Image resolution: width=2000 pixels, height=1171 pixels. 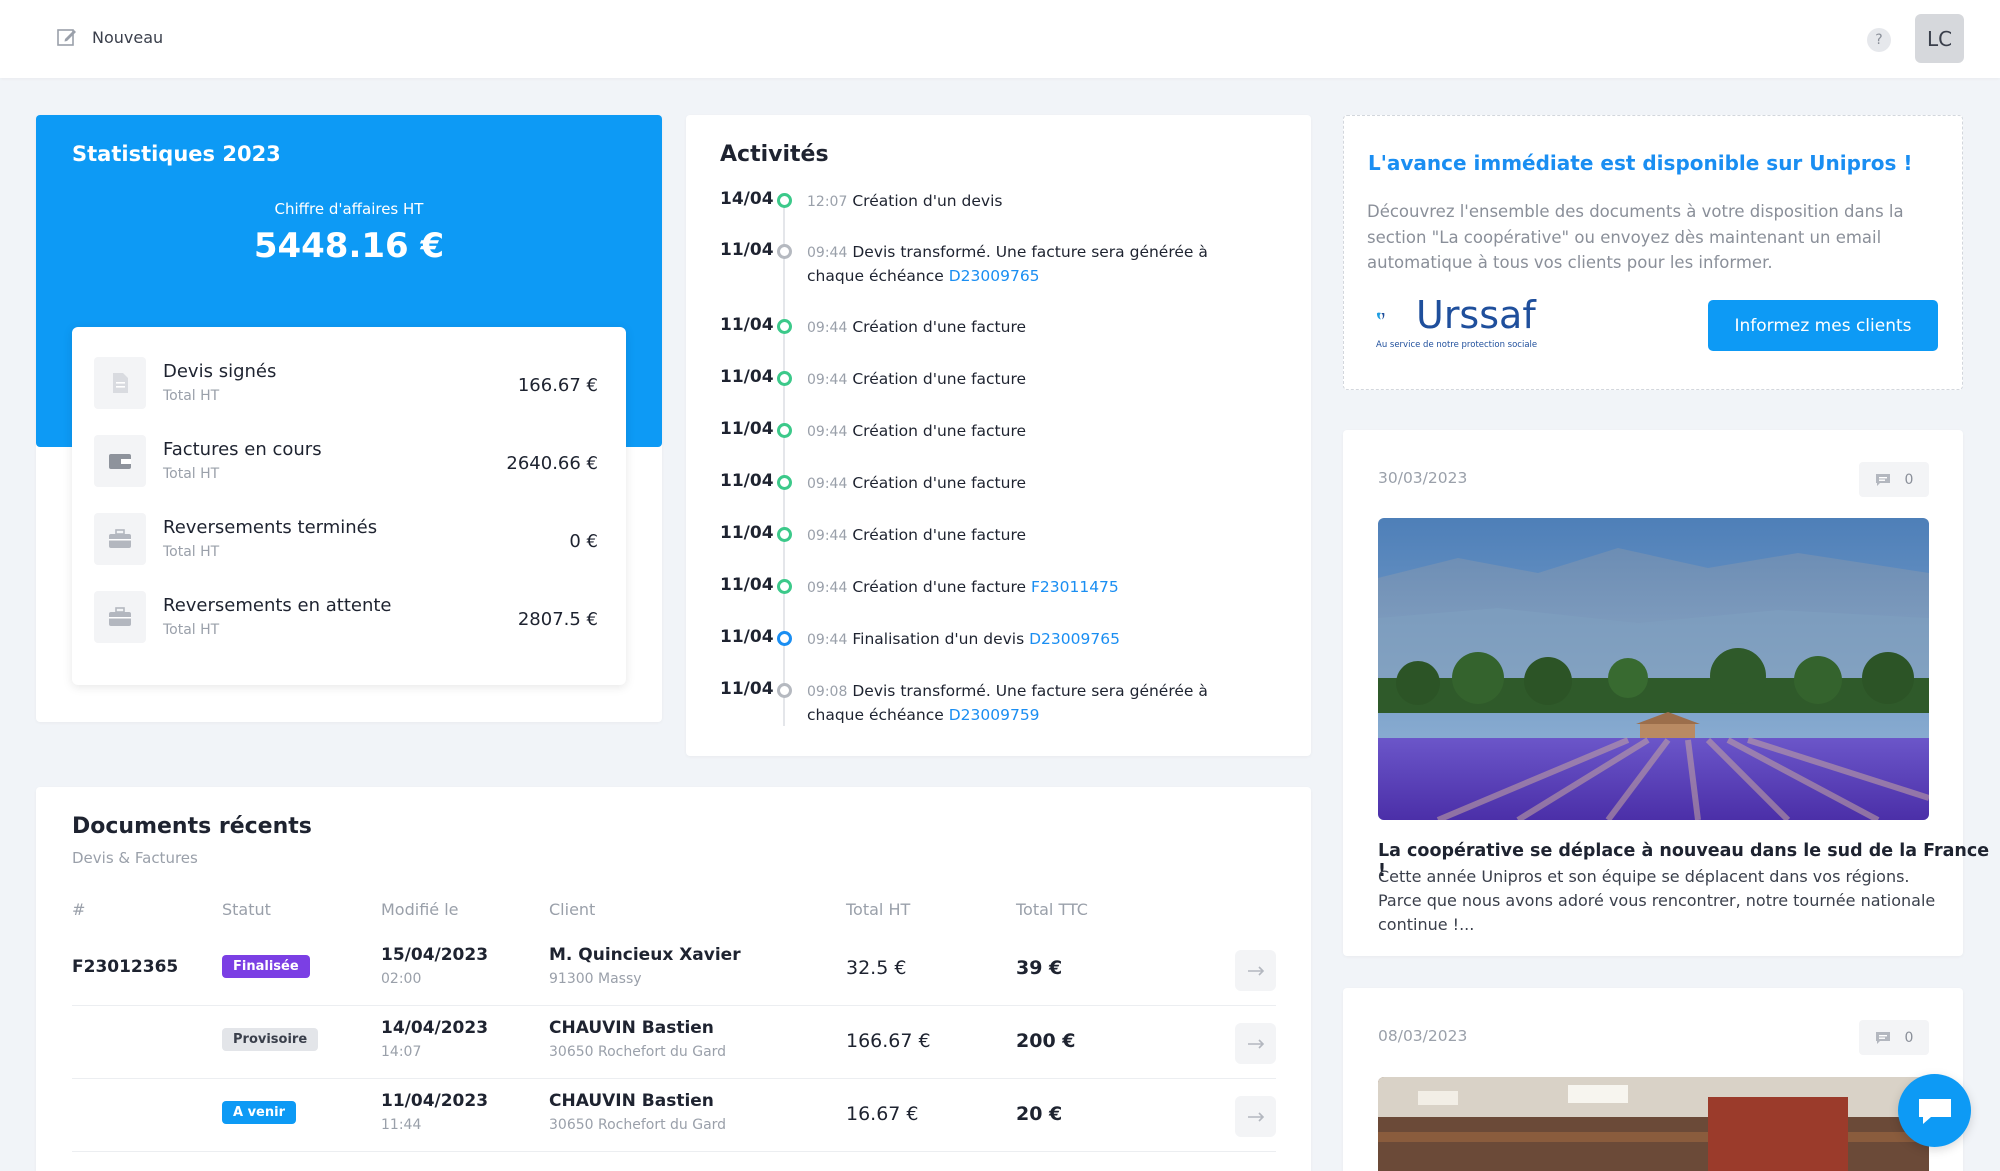 What do you see at coordinates (905, 201) in the screenshot?
I see `activity-text: 12:07 Création d'un devis` at bounding box center [905, 201].